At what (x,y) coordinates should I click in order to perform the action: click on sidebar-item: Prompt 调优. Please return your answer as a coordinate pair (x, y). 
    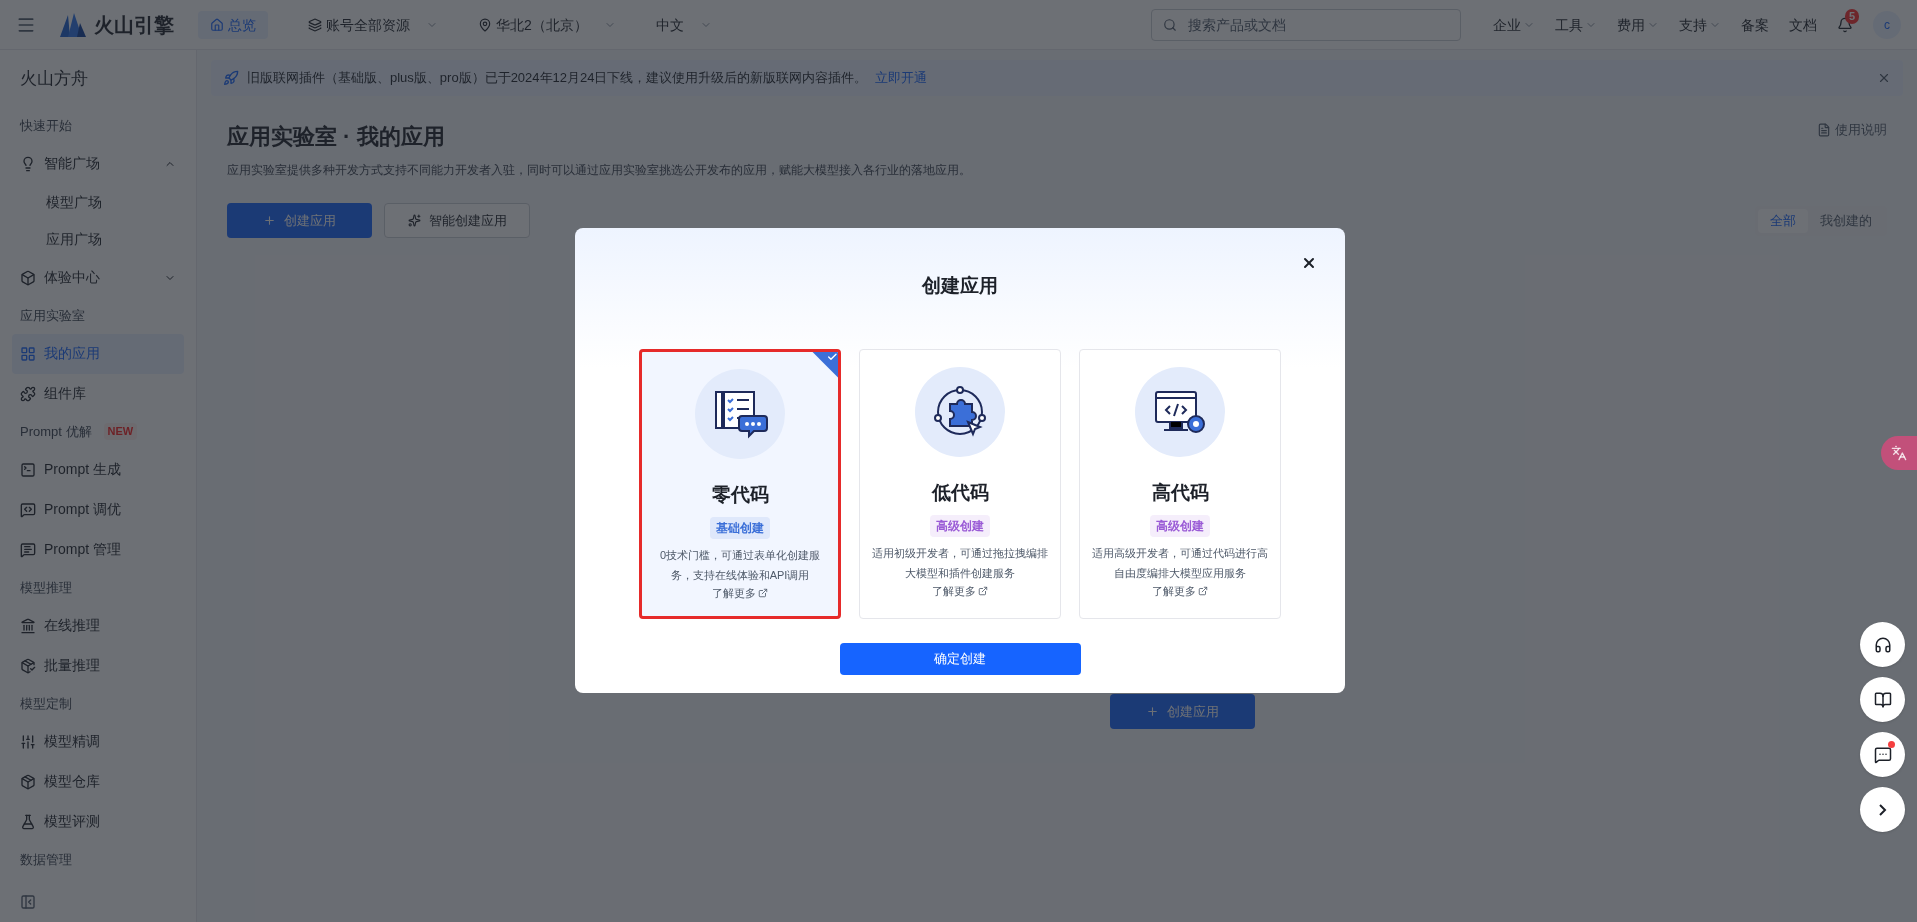
    Looking at the image, I should click on (98, 509).